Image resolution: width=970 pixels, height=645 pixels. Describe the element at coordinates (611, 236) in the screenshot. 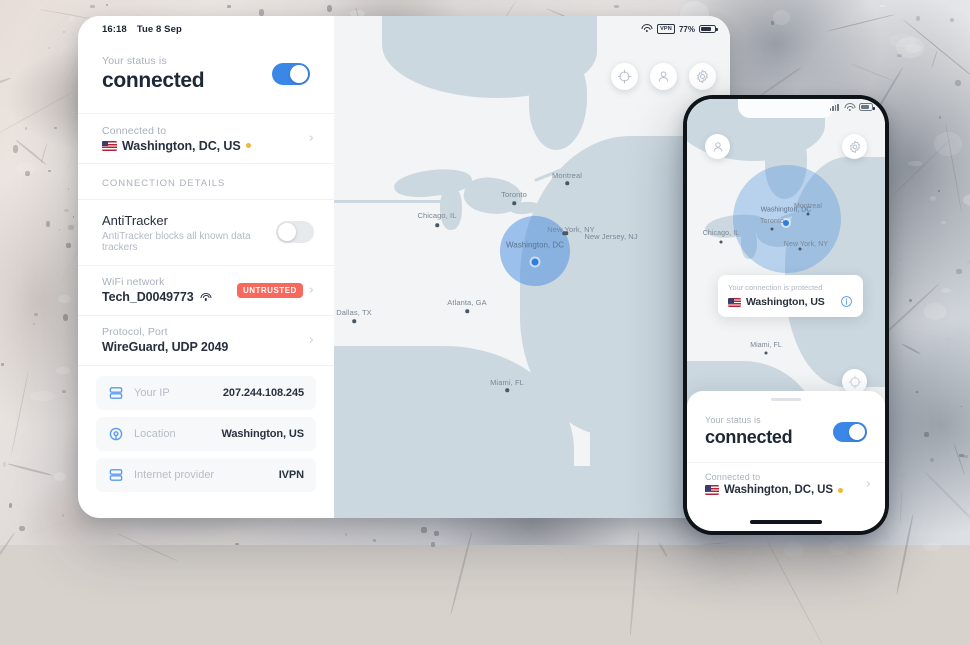

I see `map-label: New Jersey, NJ` at that location.